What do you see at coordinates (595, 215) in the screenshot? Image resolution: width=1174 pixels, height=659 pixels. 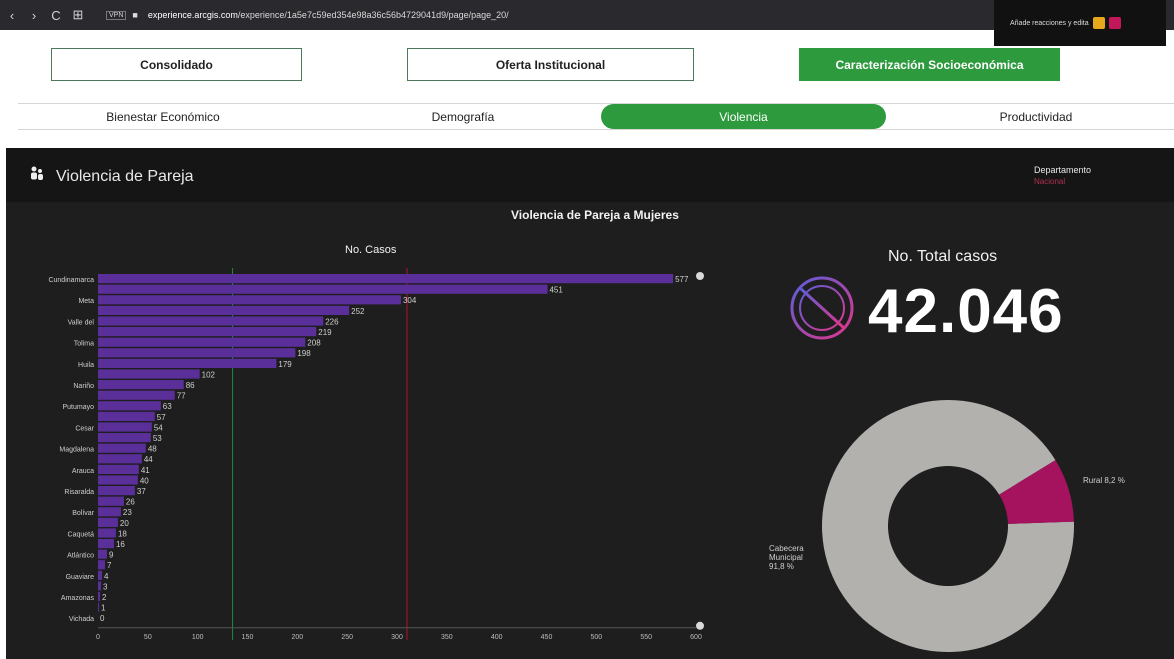 I see `chart-title: Violencia de Pareja a Mujeres` at bounding box center [595, 215].